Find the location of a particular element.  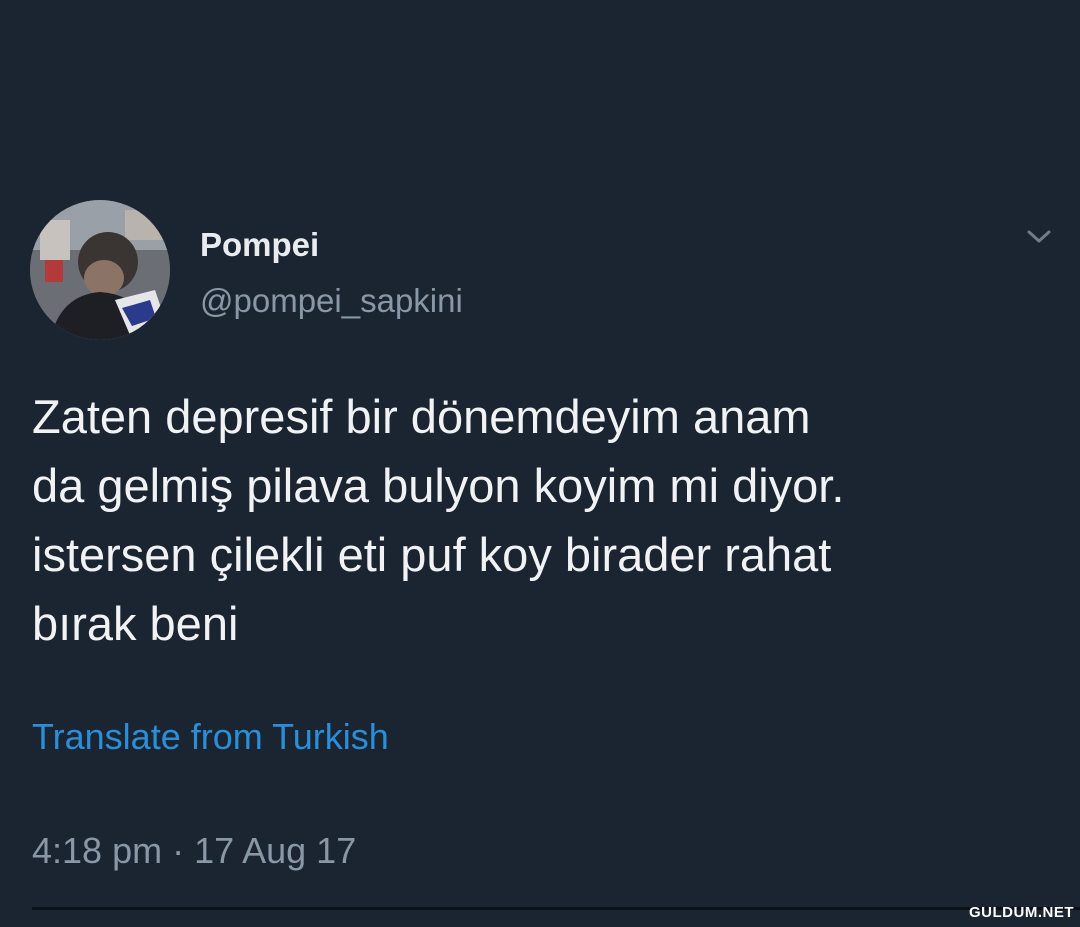

chevron-down-icon is located at coordinates (1039, 237).